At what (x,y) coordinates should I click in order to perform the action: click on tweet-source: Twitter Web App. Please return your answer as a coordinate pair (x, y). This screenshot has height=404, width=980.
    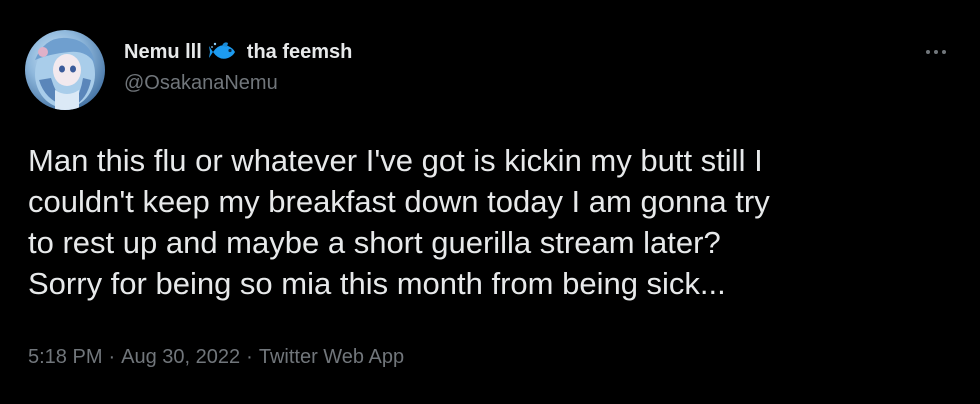
    Looking at the image, I should click on (331, 357).